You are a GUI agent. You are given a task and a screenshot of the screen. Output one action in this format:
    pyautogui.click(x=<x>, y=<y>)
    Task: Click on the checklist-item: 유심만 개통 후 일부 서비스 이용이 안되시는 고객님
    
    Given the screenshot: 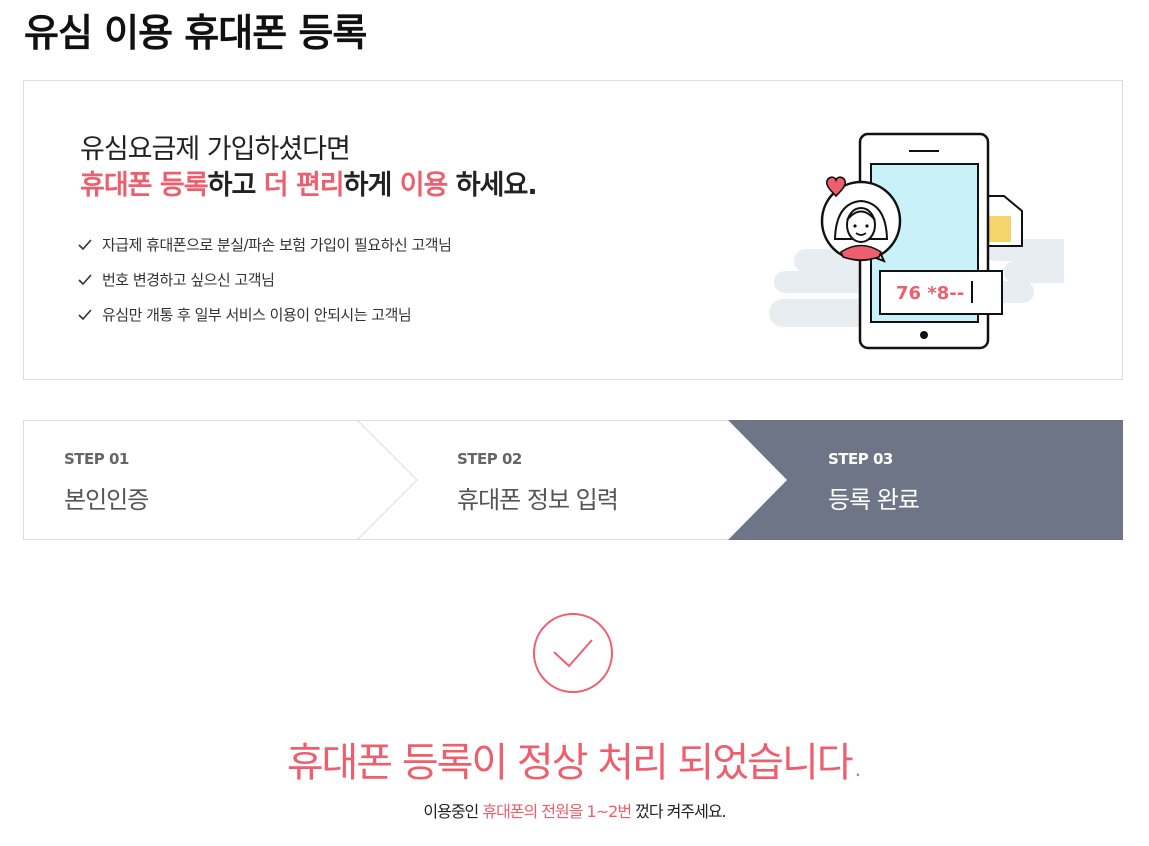 What is the action you would take?
    pyautogui.click(x=264, y=314)
    